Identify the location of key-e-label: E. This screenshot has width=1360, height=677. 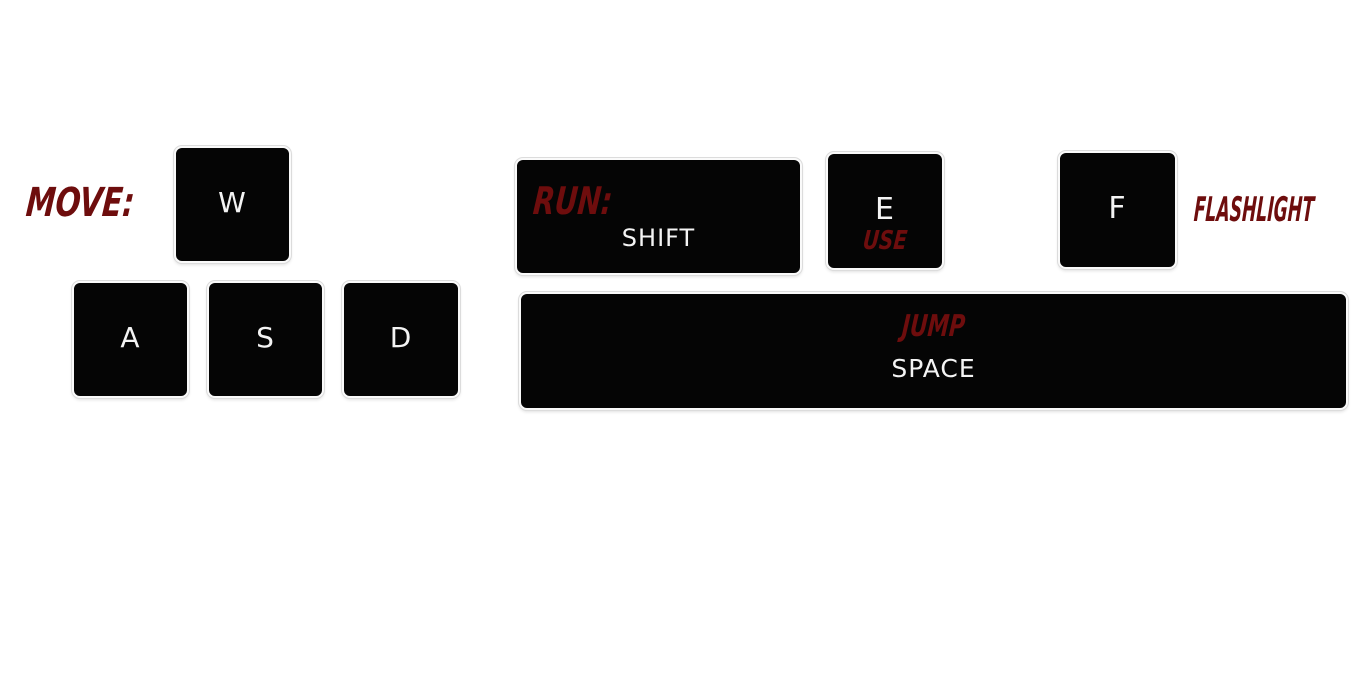
(885, 209).